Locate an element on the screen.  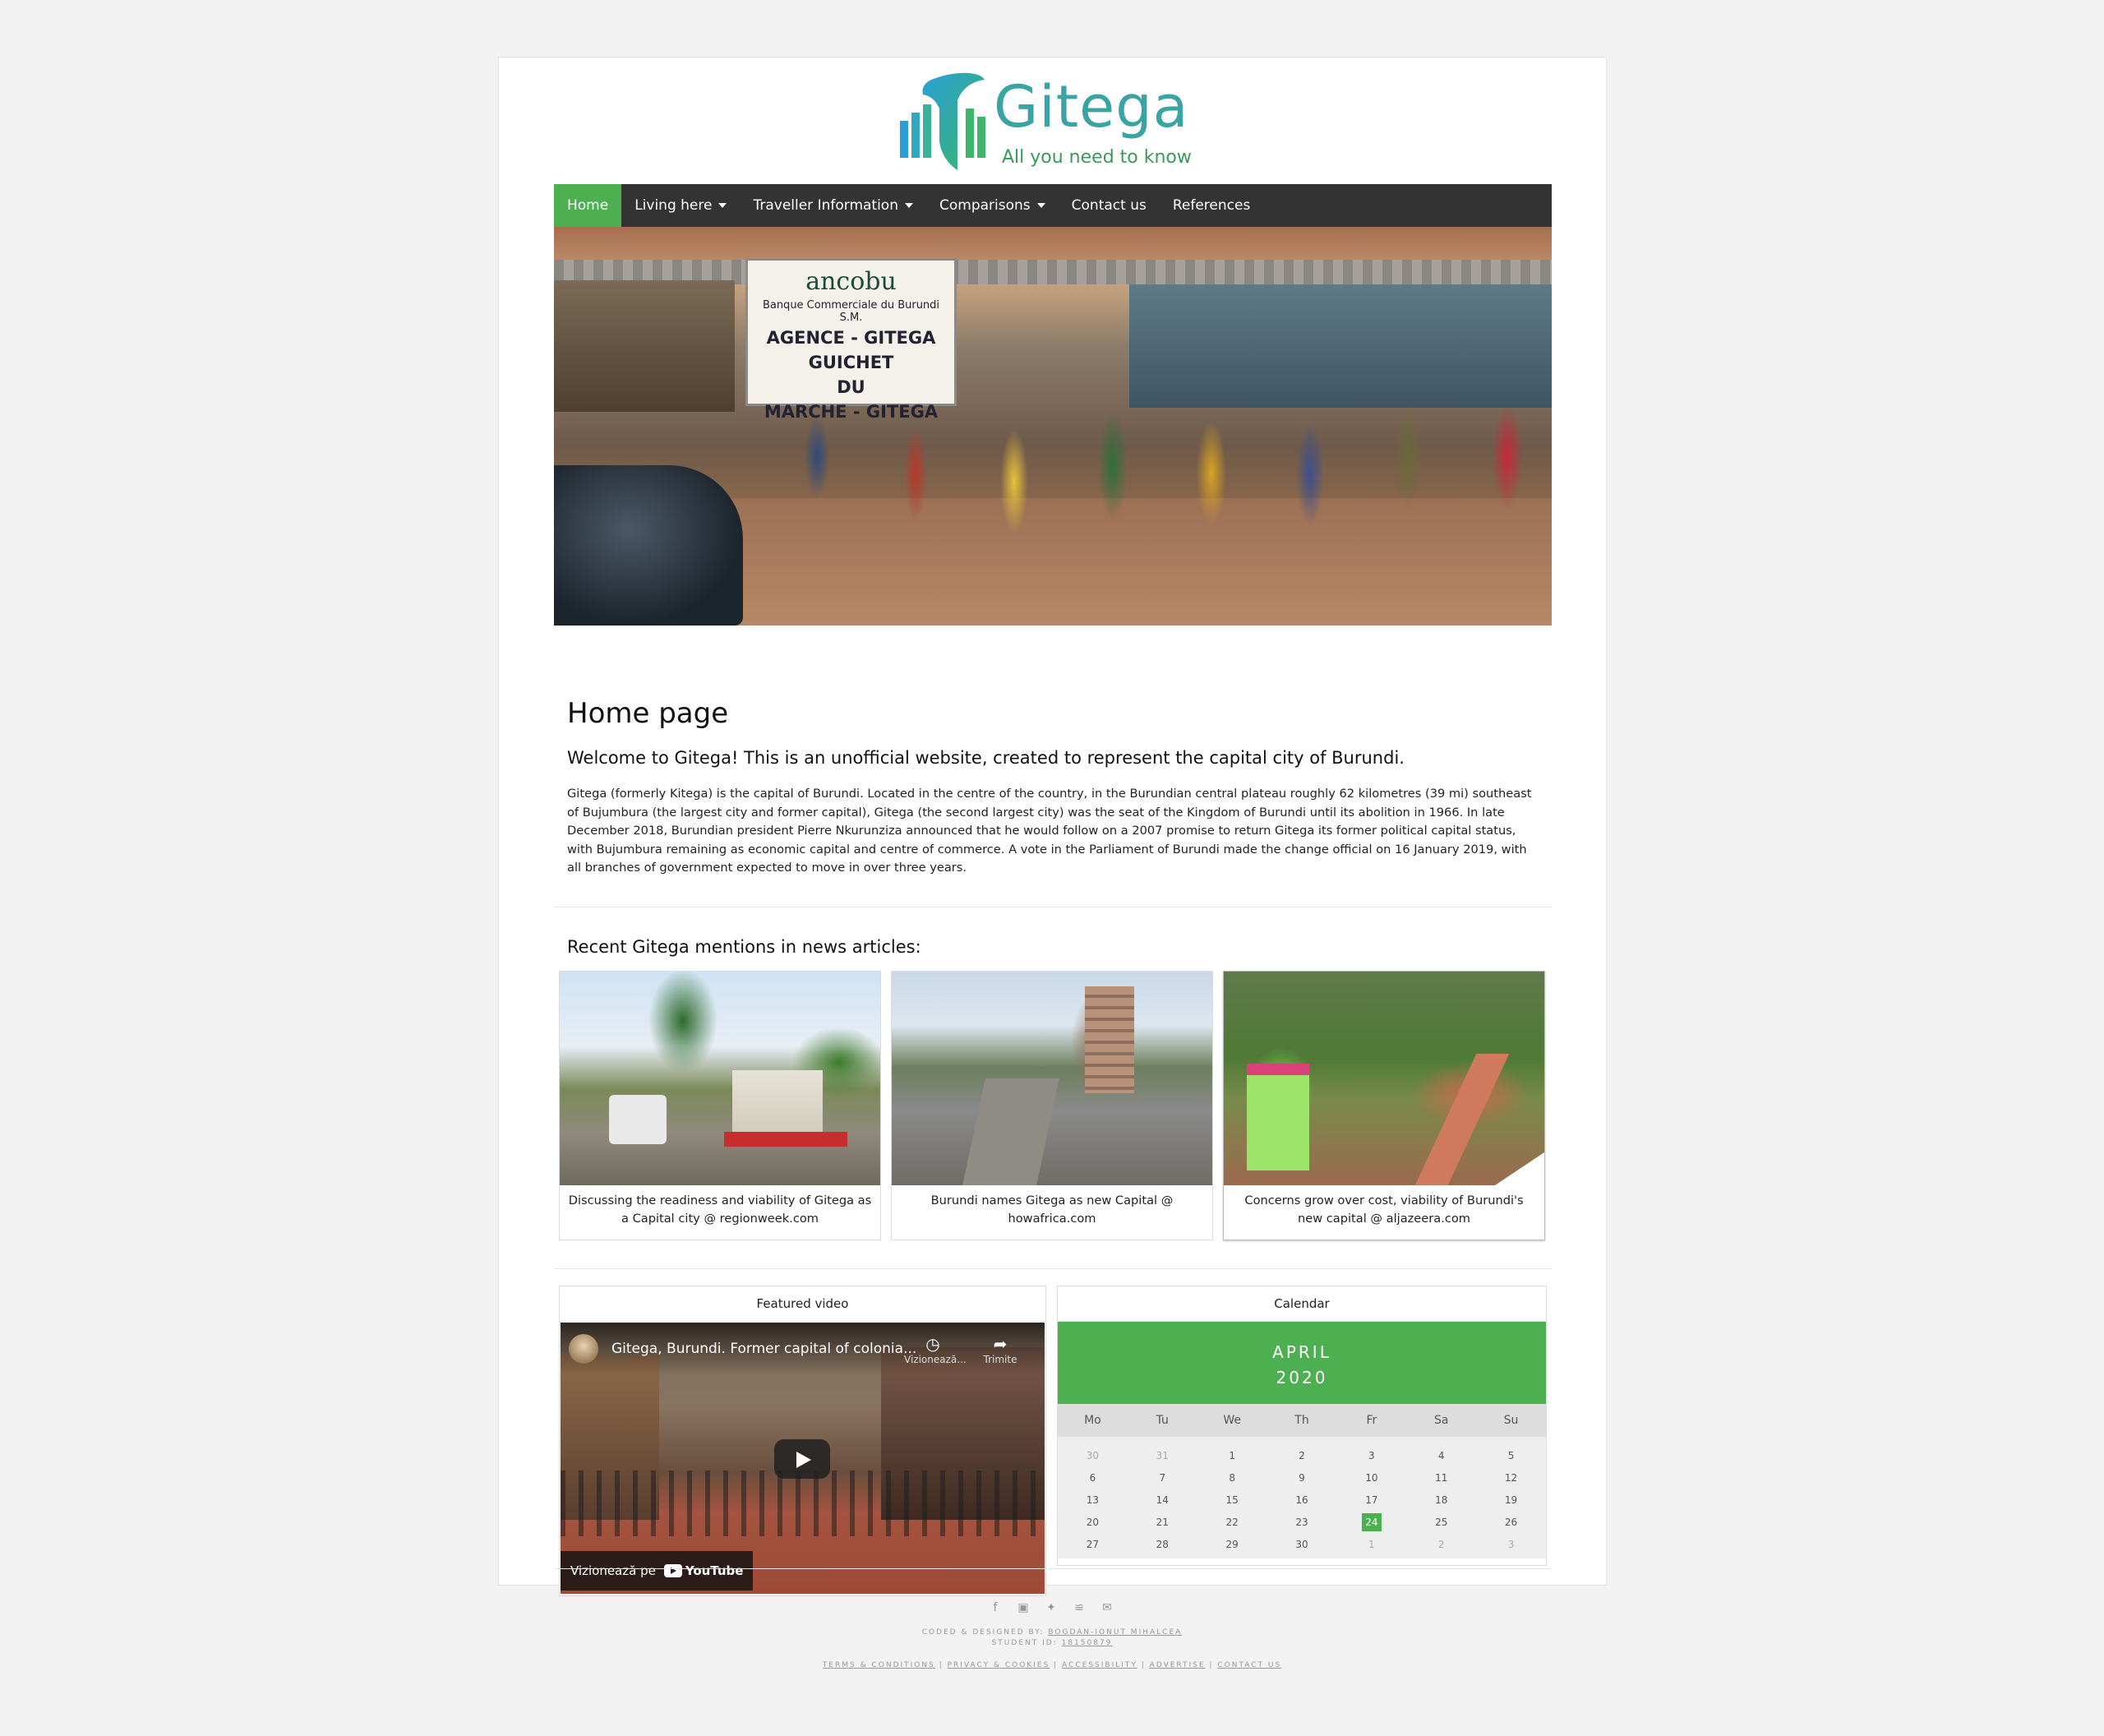
calendar-year: 2020 is located at coordinates (1302, 1377).